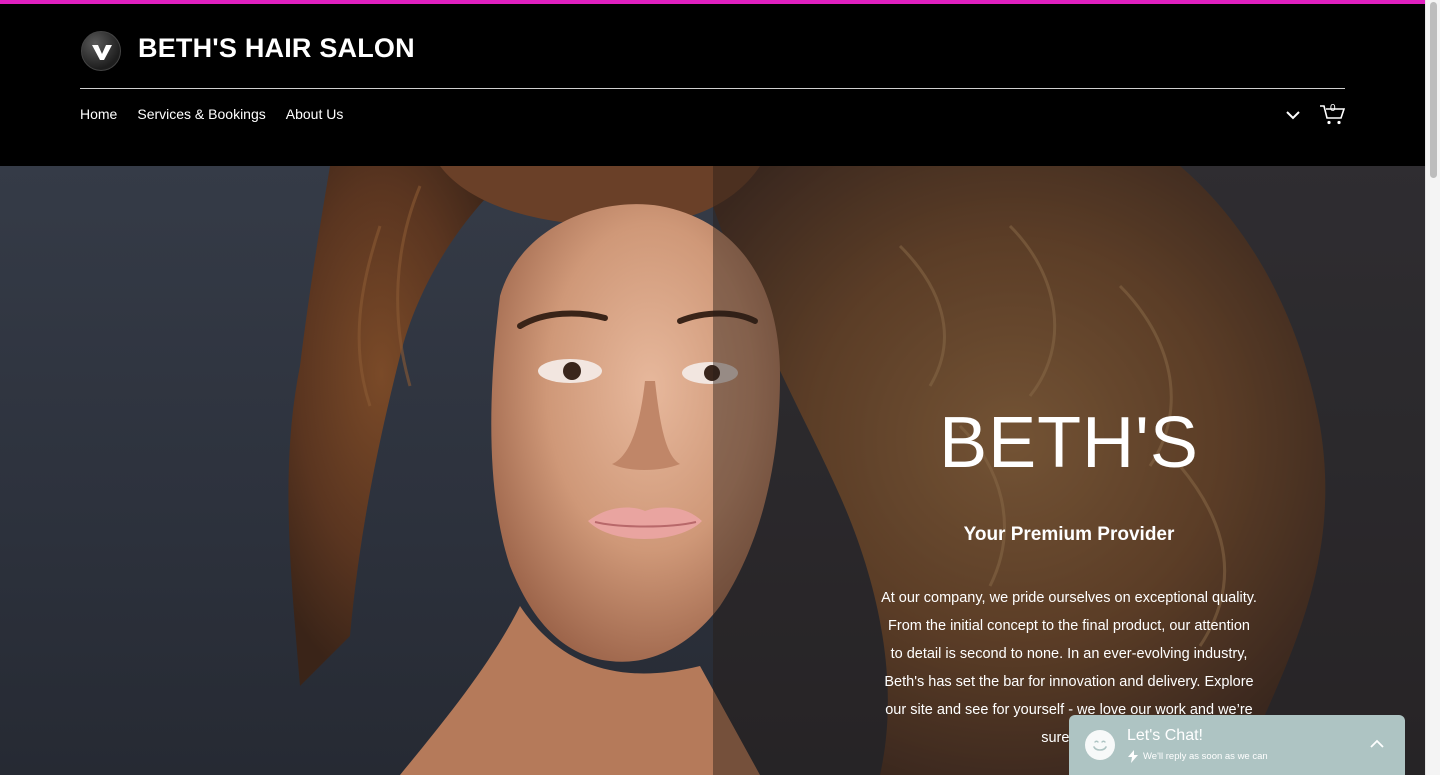 The height and width of the screenshot is (775, 1440). What do you see at coordinates (276, 48) in the screenshot?
I see `site-title: BETH'S HAIR SALON` at bounding box center [276, 48].